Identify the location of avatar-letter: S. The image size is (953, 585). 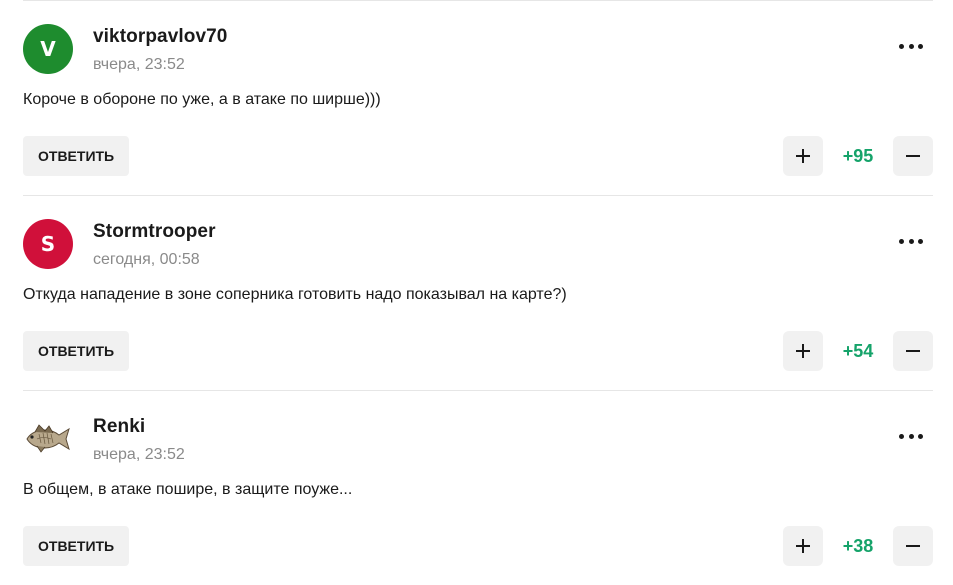
(48, 244).